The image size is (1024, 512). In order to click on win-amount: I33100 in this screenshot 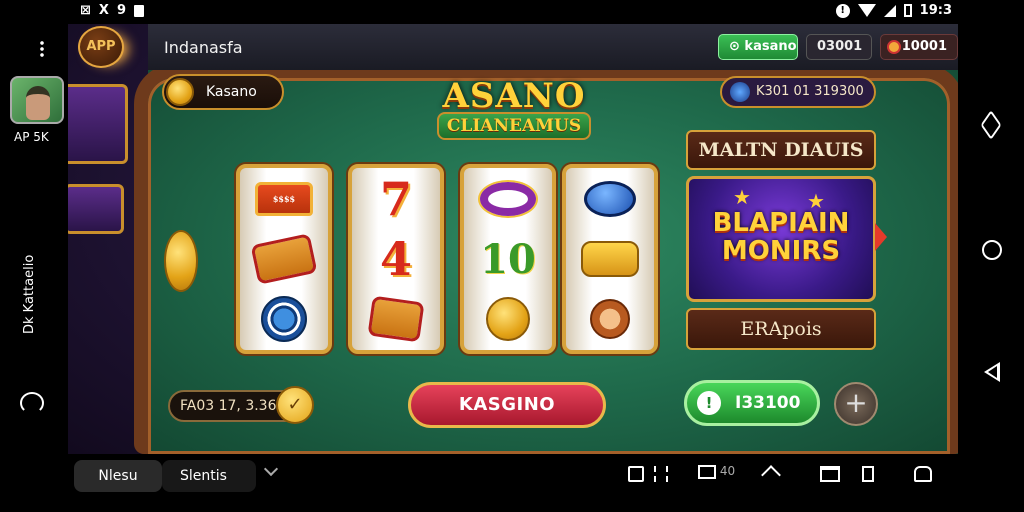, I will do `click(768, 403)`.